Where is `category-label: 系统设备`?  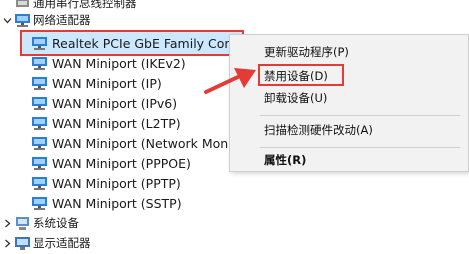
category-label: 系统设备 is located at coordinates (56, 223).